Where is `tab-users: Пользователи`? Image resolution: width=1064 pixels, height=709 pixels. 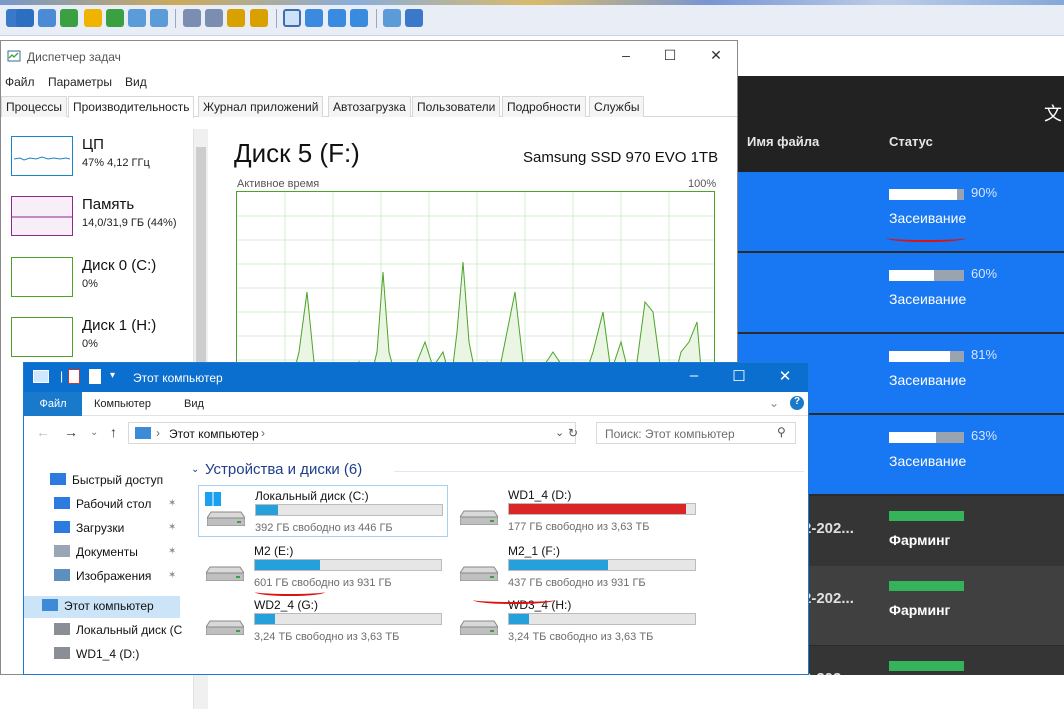
tab-users: Пользователи is located at coordinates (456, 106).